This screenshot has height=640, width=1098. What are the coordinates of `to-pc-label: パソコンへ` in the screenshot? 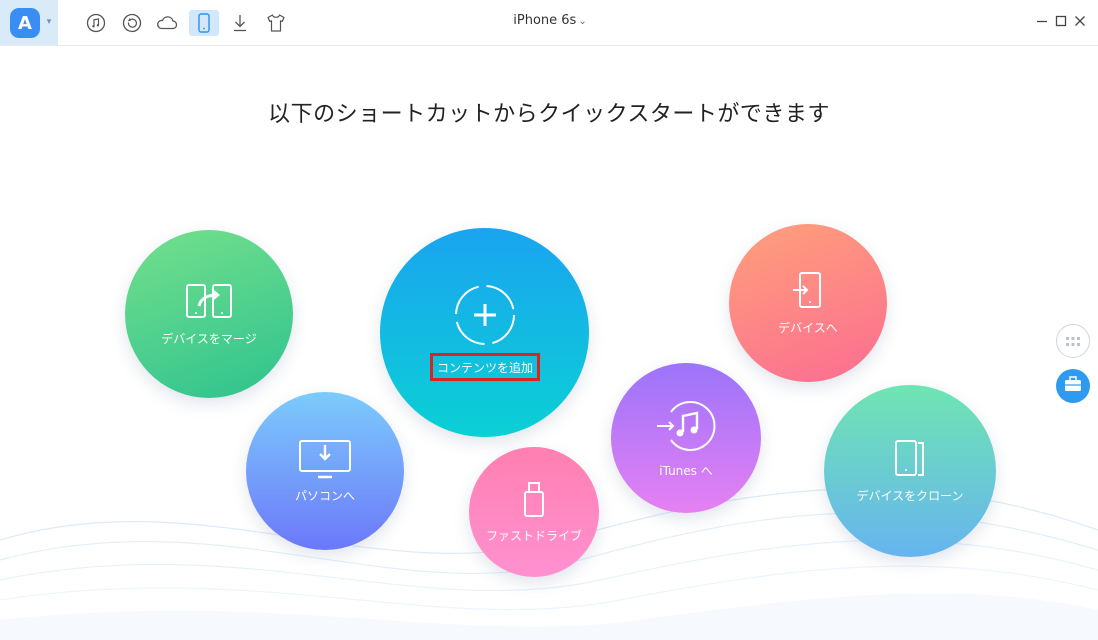 It's located at (324, 495).